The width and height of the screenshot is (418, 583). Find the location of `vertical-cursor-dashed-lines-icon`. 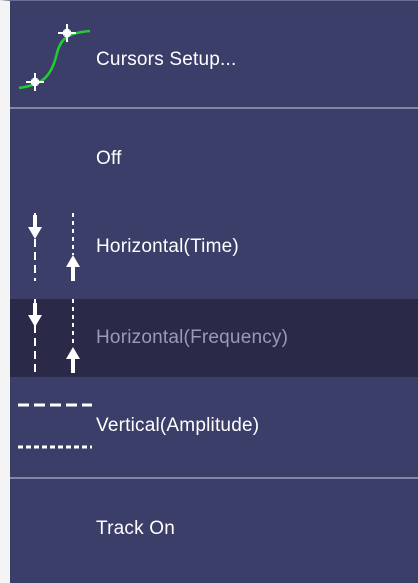

vertical-cursor-dashed-lines-icon is located at coordinates (55, 426).